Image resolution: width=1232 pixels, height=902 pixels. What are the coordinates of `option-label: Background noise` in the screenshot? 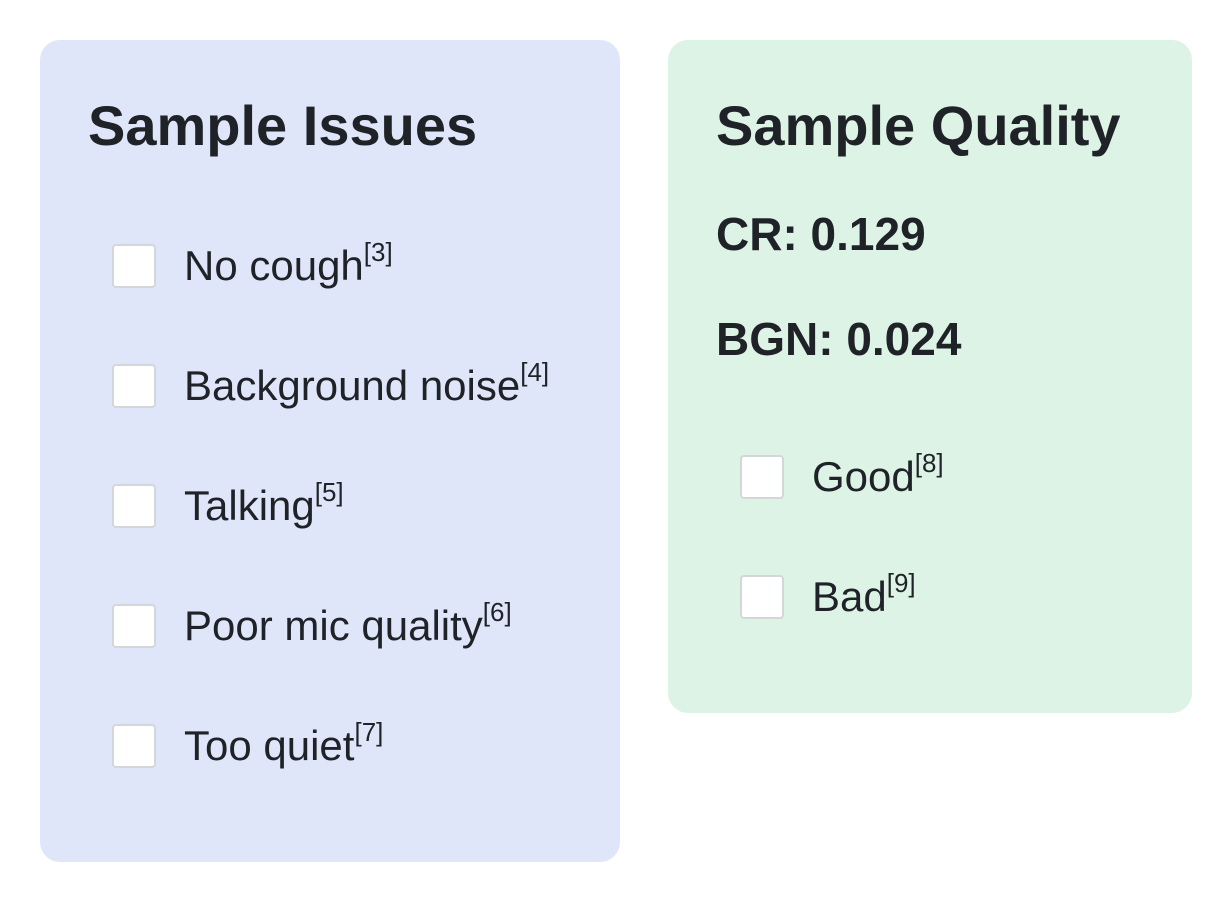 It's located at (352, 385).